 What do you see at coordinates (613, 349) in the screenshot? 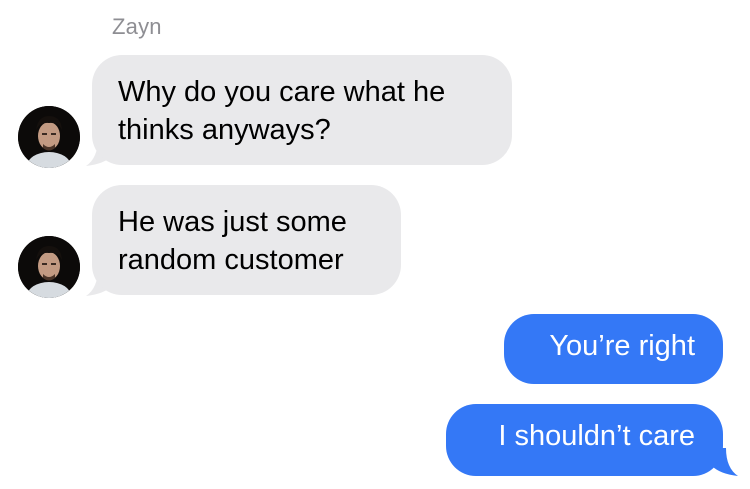
I see `outgoing-message-bubble: You’re right` at bounding box center [613, 349].